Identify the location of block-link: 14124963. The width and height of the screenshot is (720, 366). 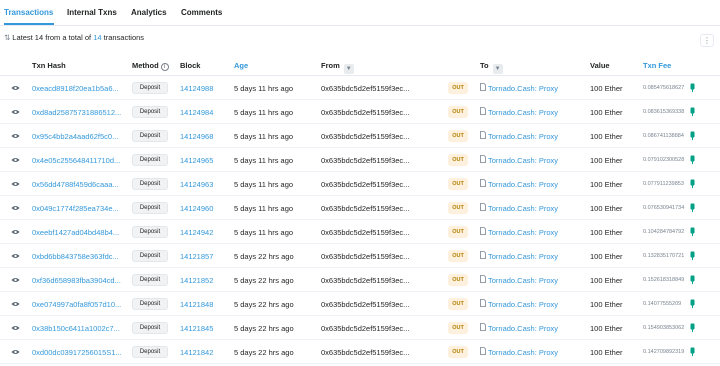
(196, 184).